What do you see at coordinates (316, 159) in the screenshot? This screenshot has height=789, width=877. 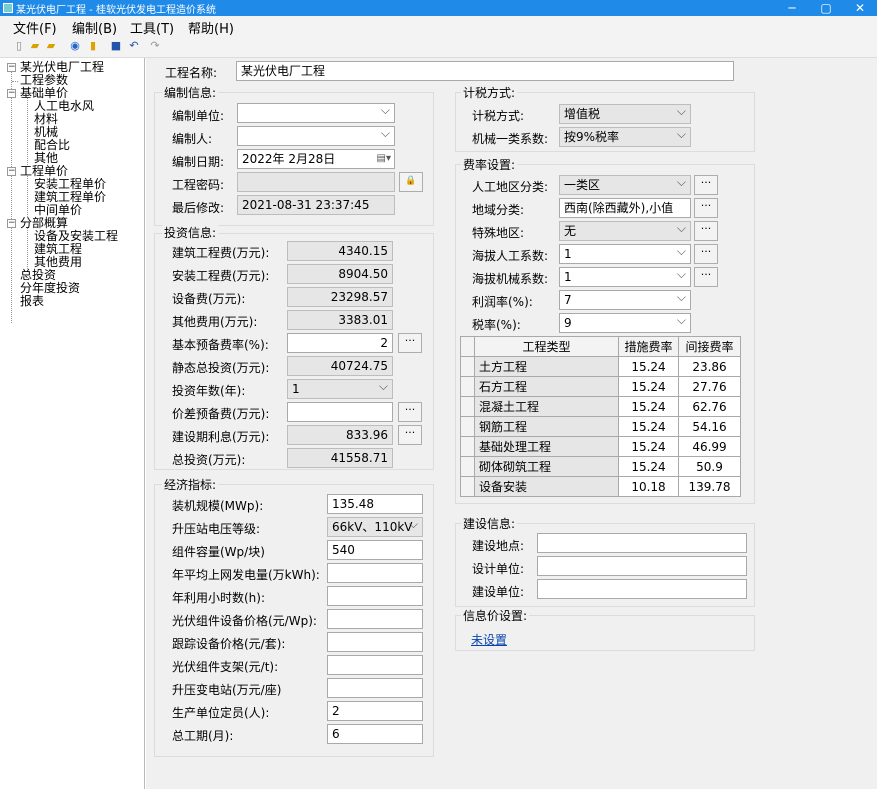 I see `compile-date-picker: 2022年 2月28日 ▤▾` at bounding box center [316, 159].